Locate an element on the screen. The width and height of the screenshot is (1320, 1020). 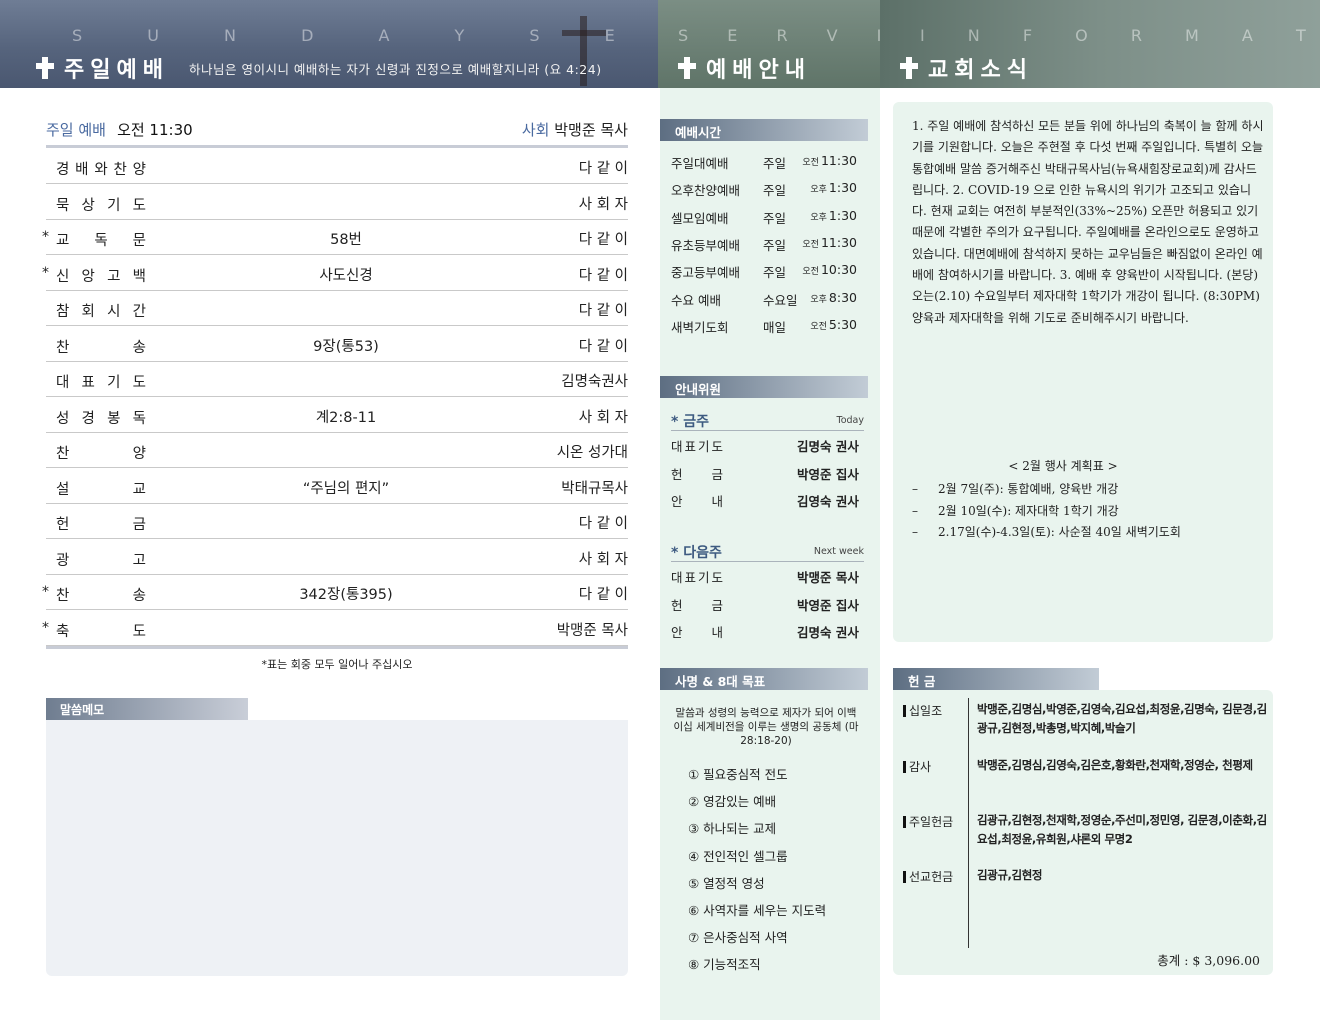
service-item-char: 도 is located at coordinates (139, 205).